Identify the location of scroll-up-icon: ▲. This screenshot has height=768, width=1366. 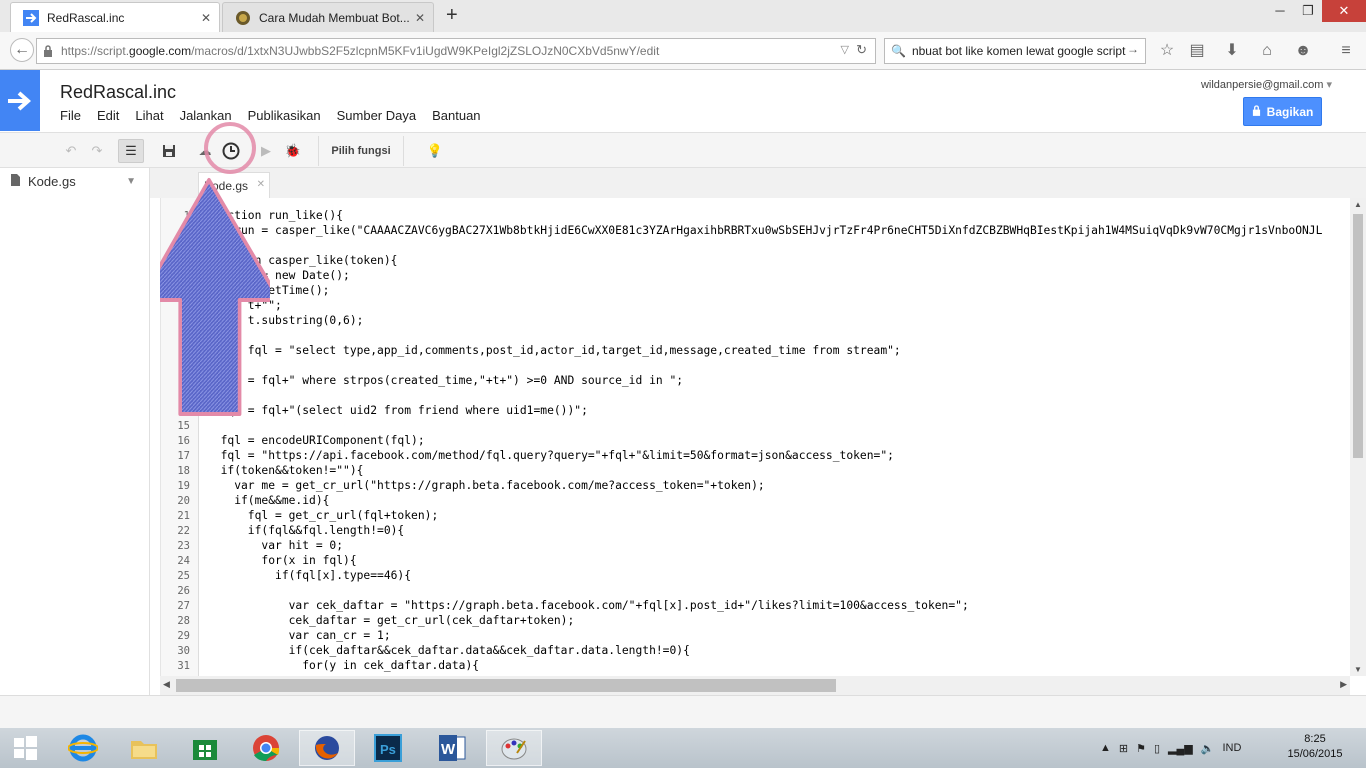
(1358, 204).